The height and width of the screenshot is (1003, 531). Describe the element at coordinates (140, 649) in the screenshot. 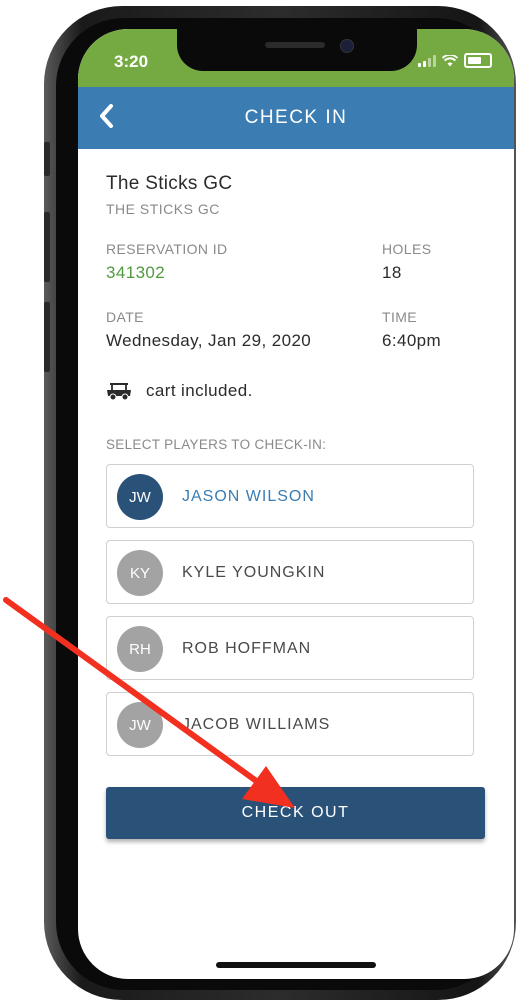

I see `avatar: RH` at that location.